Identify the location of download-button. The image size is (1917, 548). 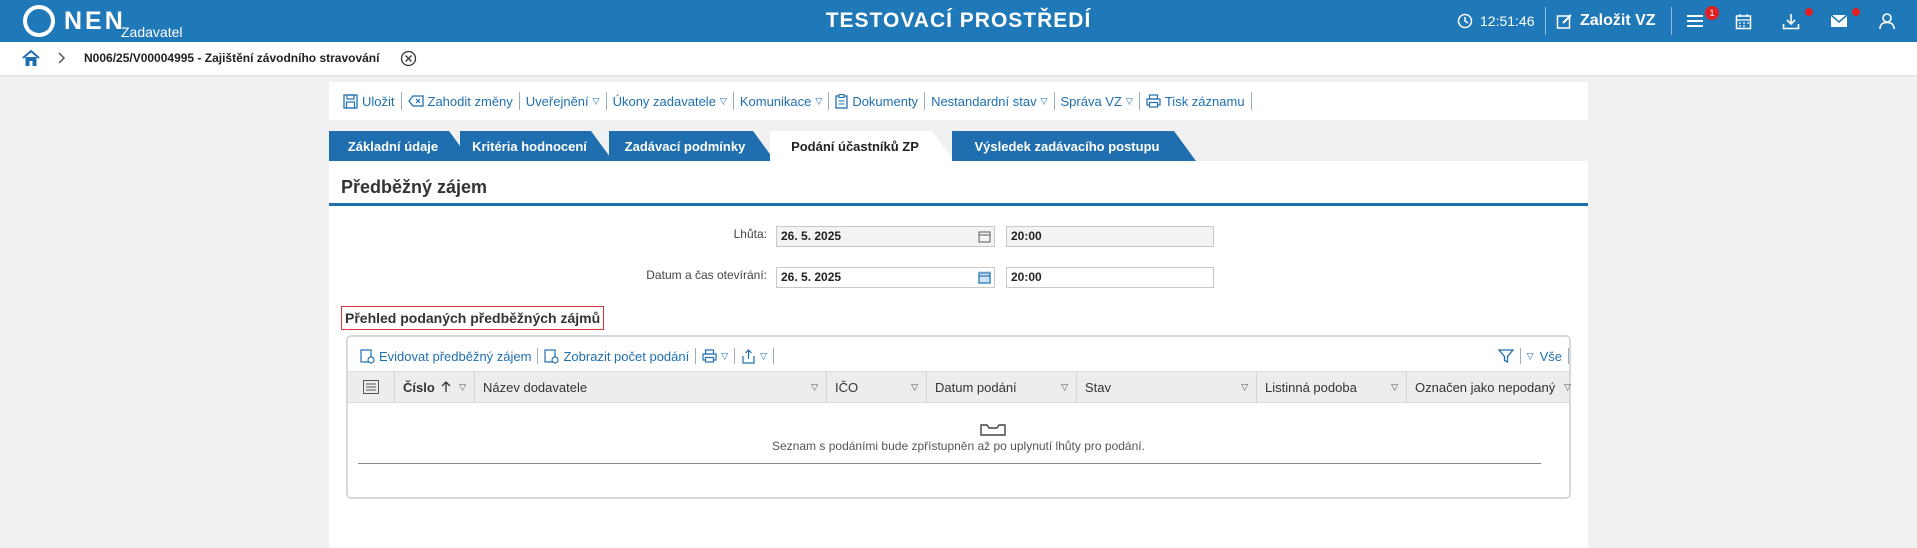
(1797, 21).